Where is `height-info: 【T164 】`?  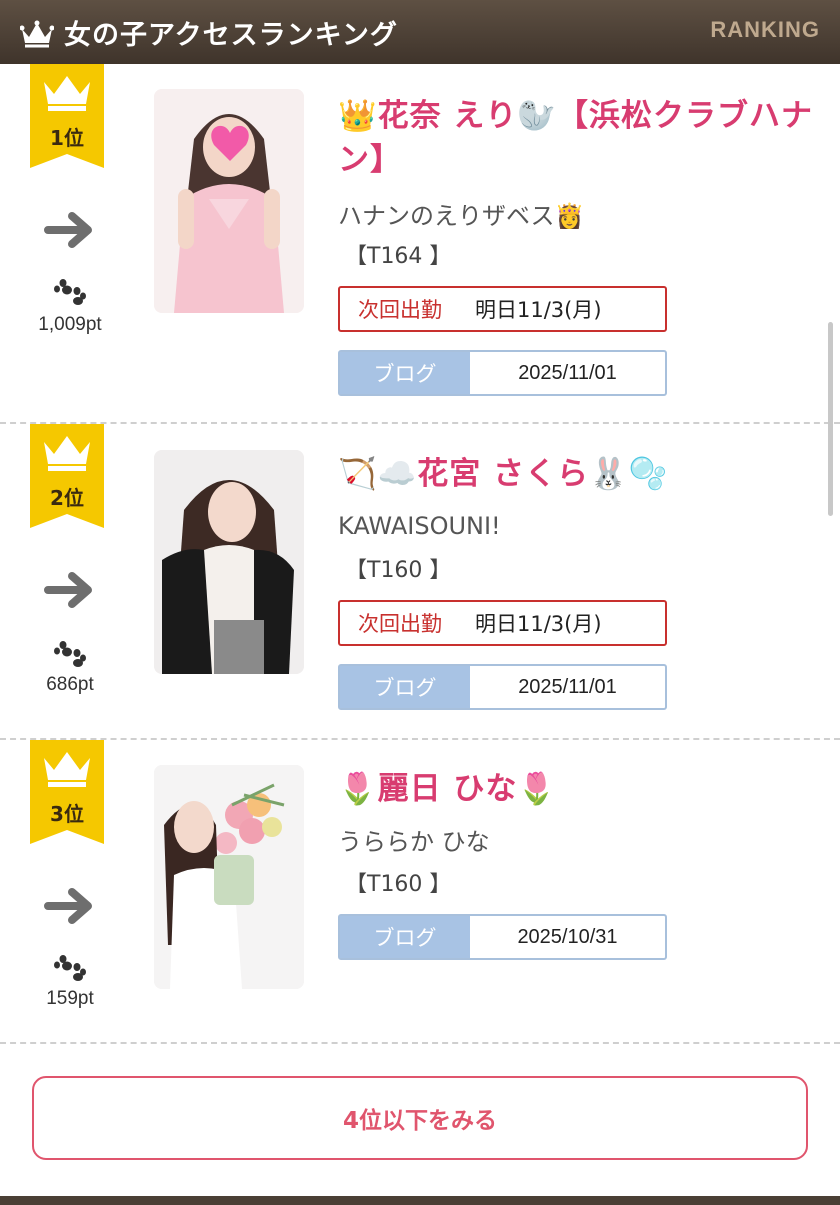
height-info: 【T164 】 is located at coordinates (398, 256).